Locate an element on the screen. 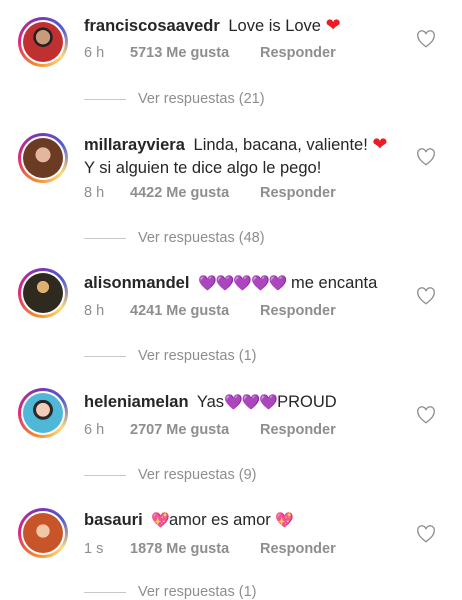  comment-username: millarayviera is located at coordinates (134, 145).